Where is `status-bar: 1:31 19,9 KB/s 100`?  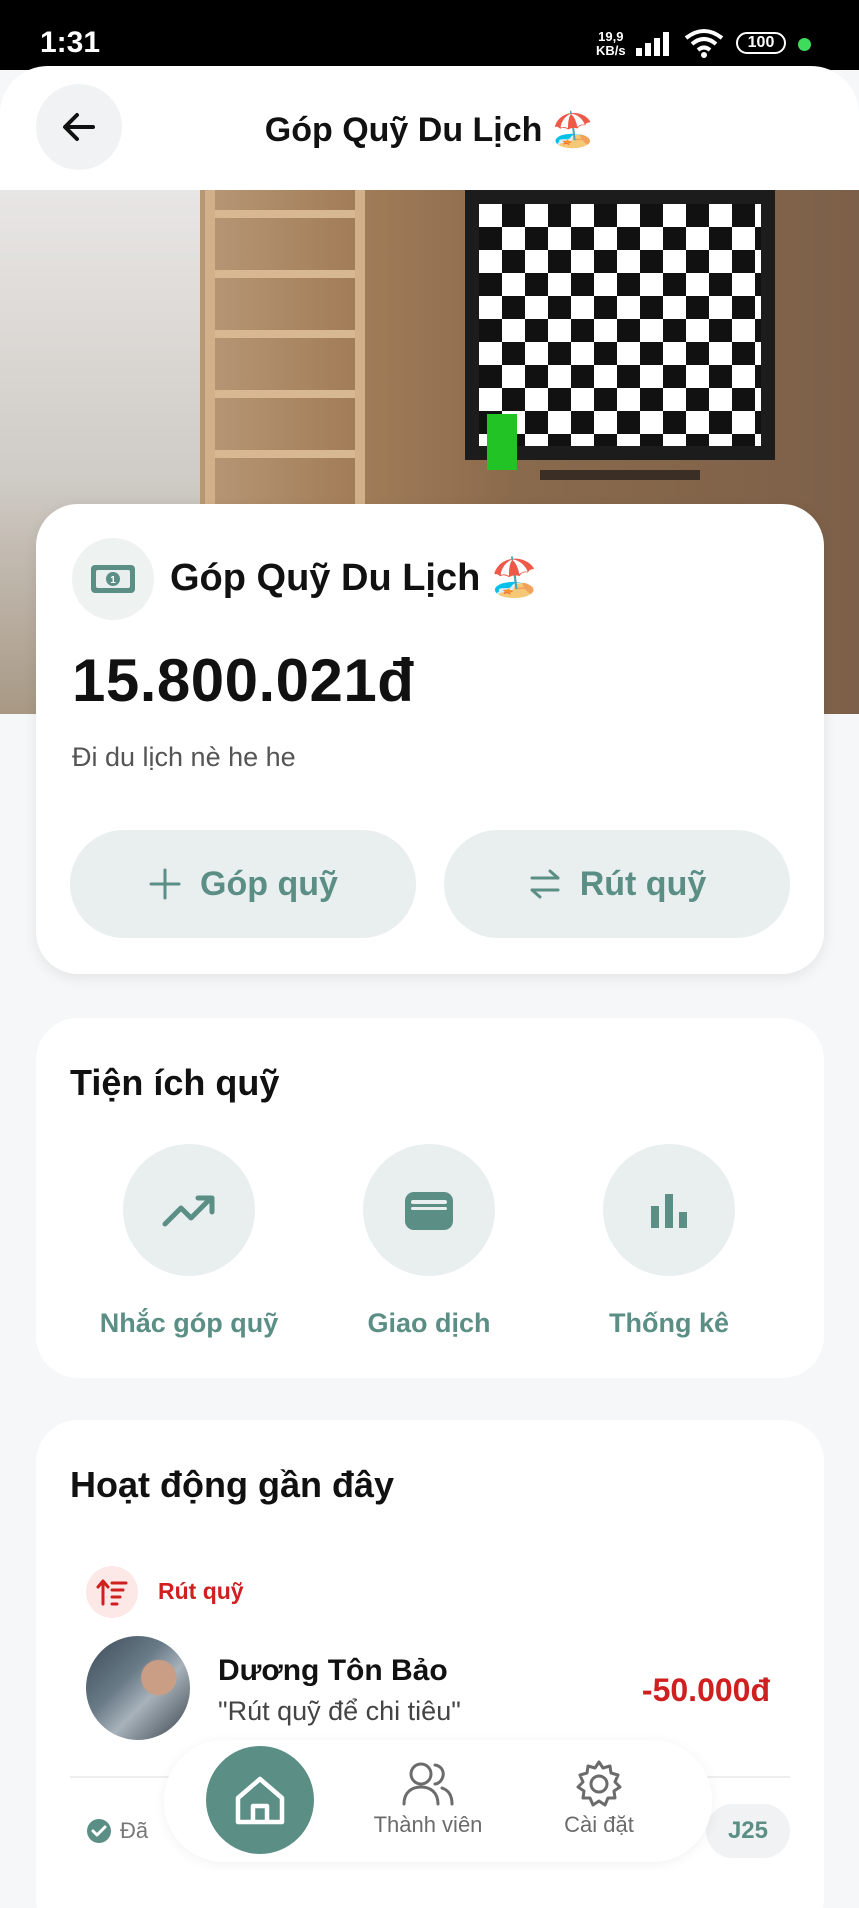
status-bar: 1:31 19,9 KB/s 100 is located at coordinates (429, 35).